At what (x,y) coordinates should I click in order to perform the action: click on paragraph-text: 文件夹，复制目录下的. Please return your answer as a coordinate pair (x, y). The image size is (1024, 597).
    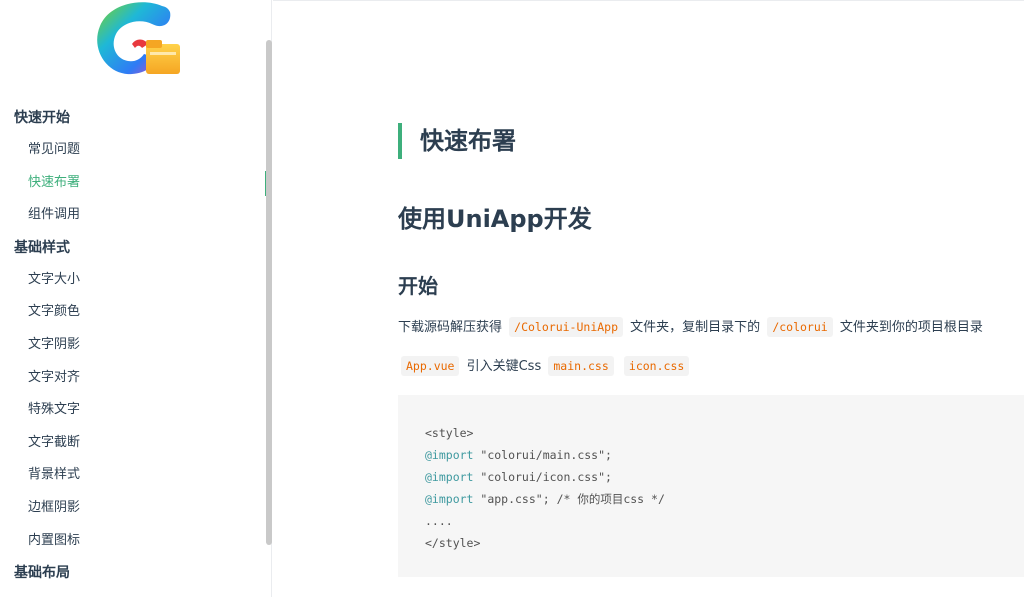
    Looking at the image, I should click on (695, 327).